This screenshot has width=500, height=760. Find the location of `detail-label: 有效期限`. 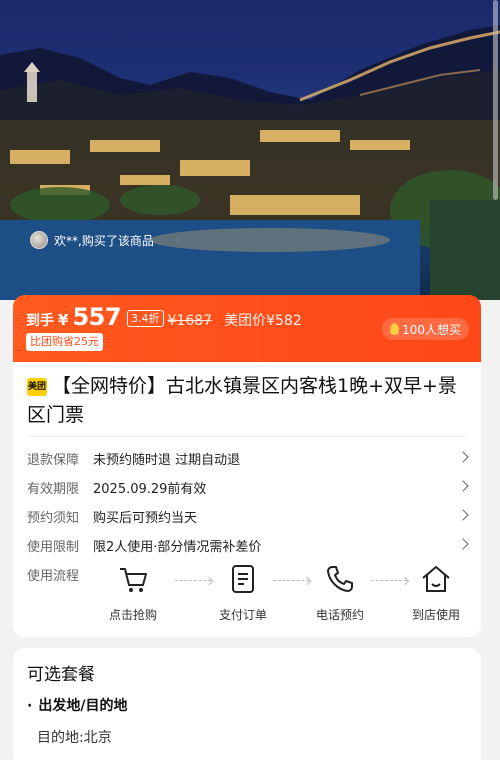

detail-label: 有效期限 is located at coordinates (53, 489).